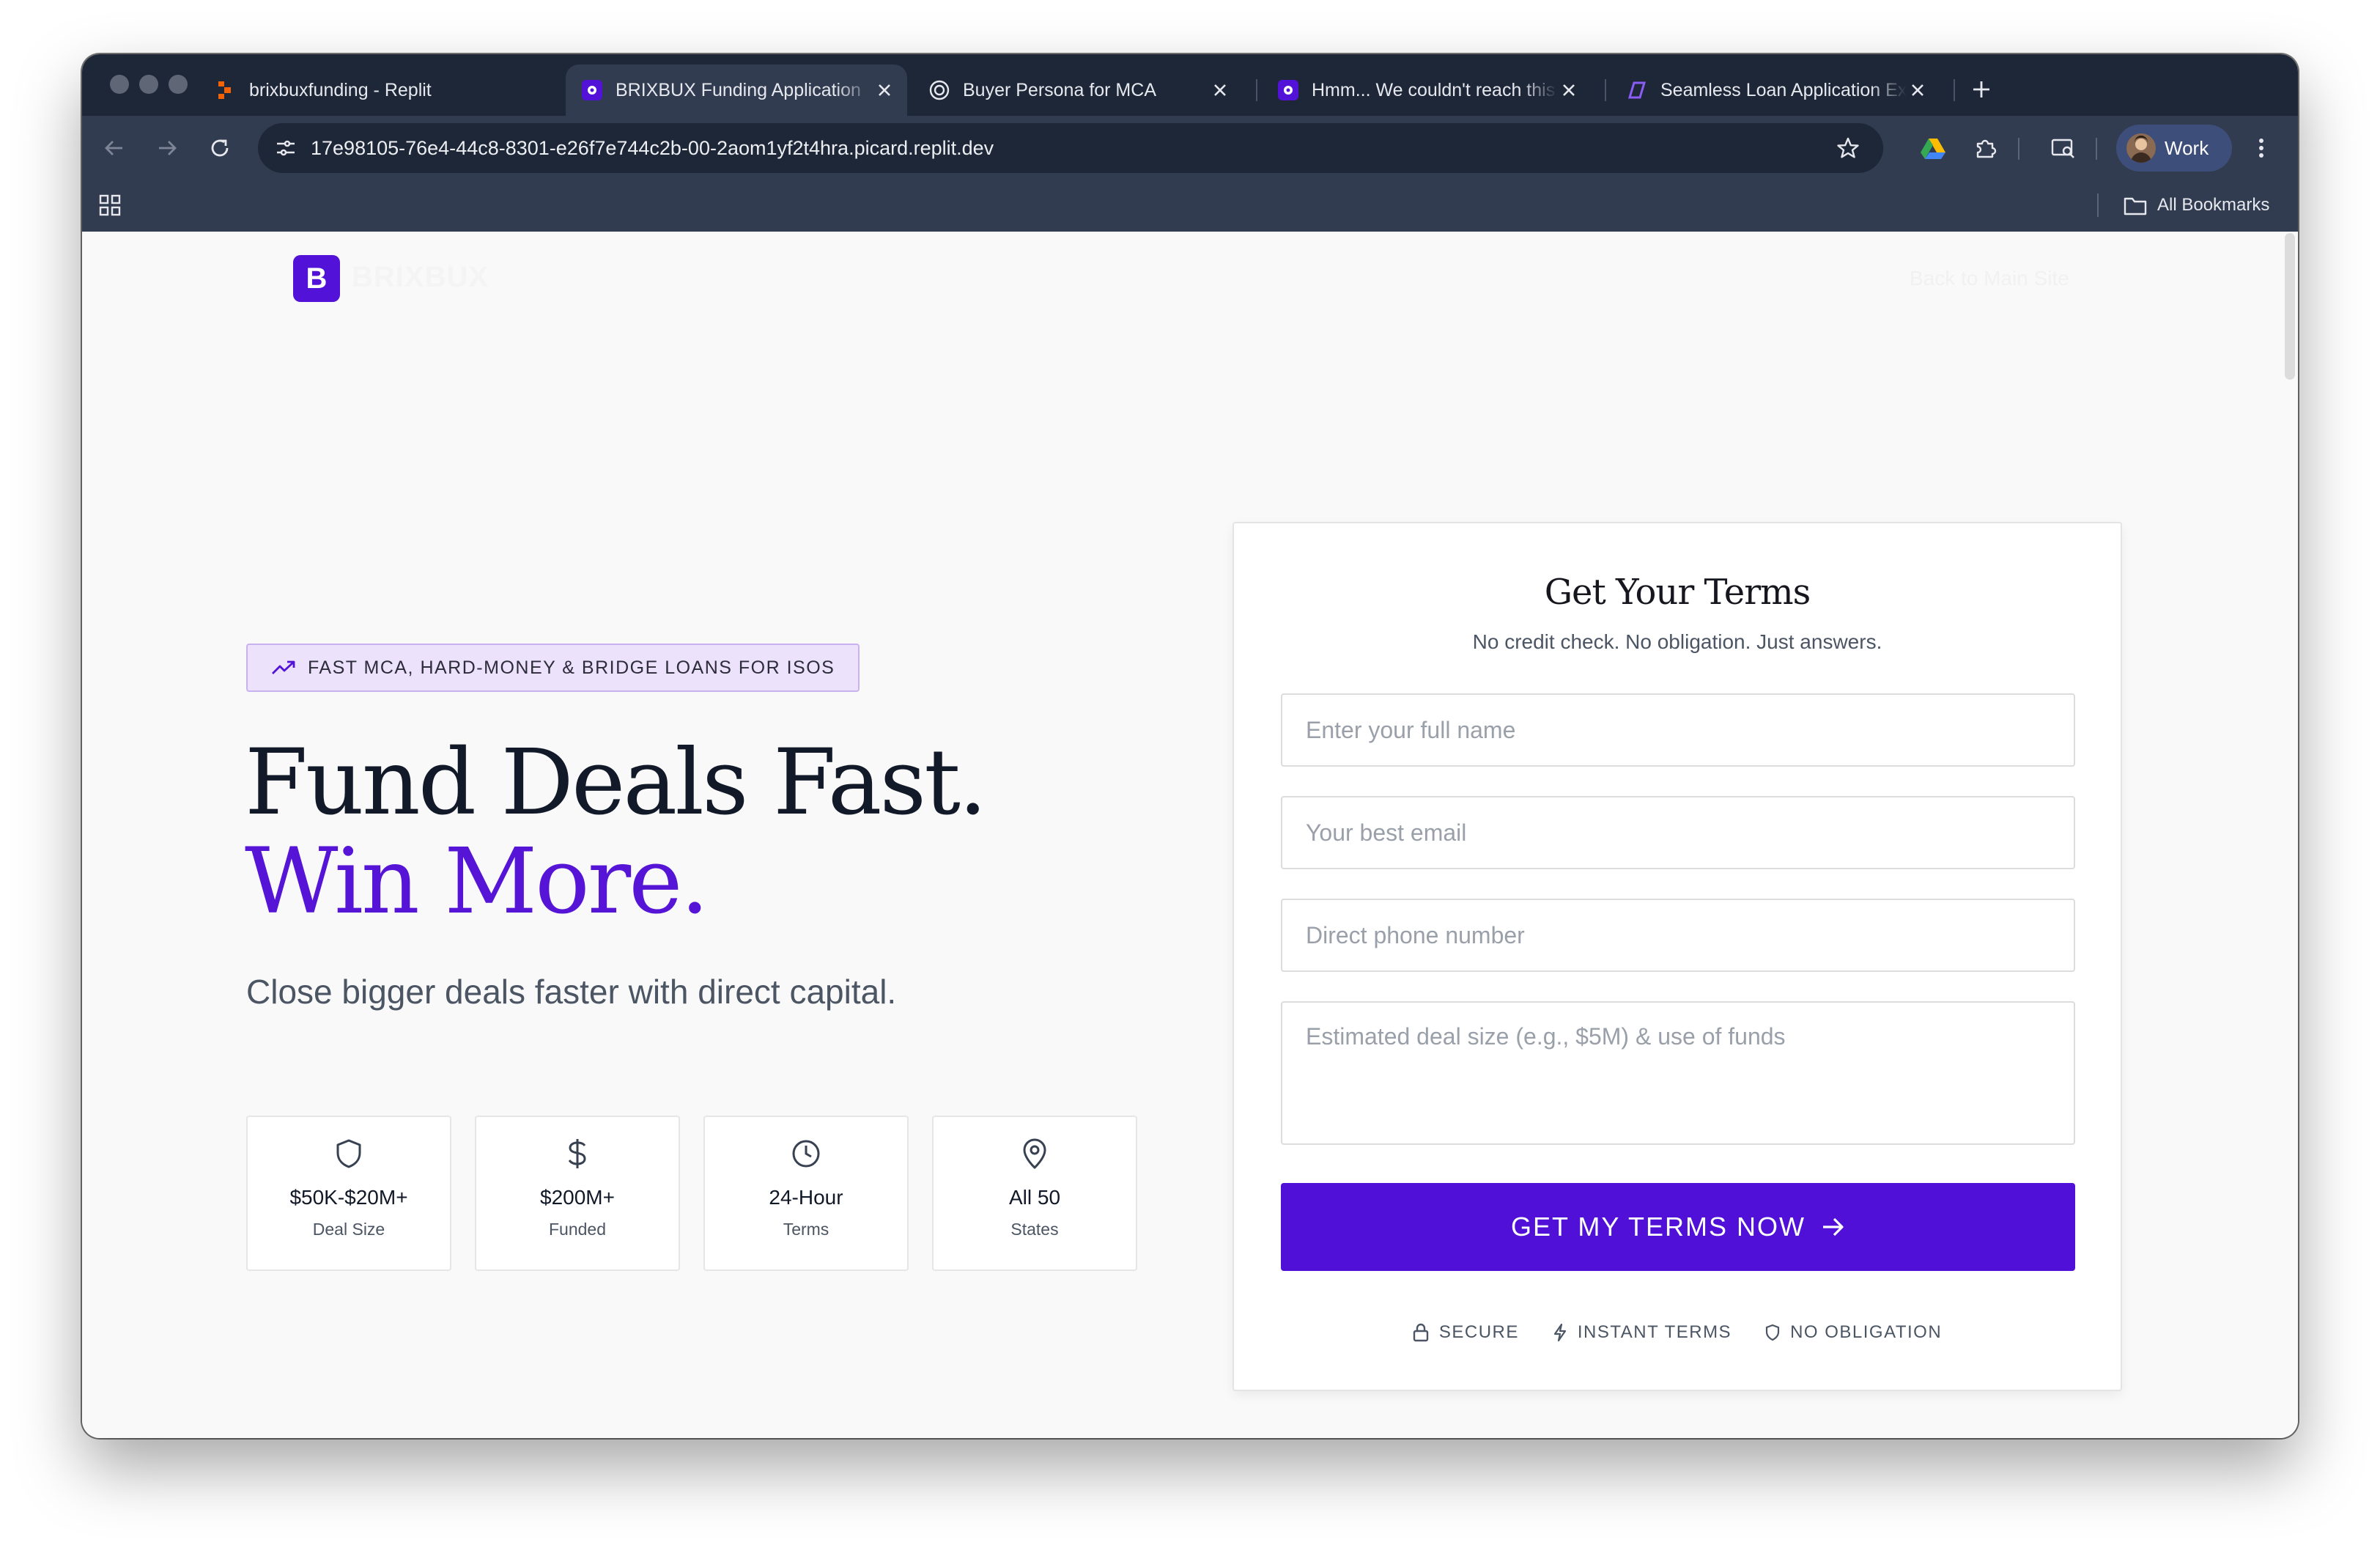 Image resolution: width=2380 pixels, height=1548 pixels. What do you see at coordinates (1654, 1332) in the screenshot?
I see `trust-label: INSTANT TERMS` at bounding box center [1654, 1332].